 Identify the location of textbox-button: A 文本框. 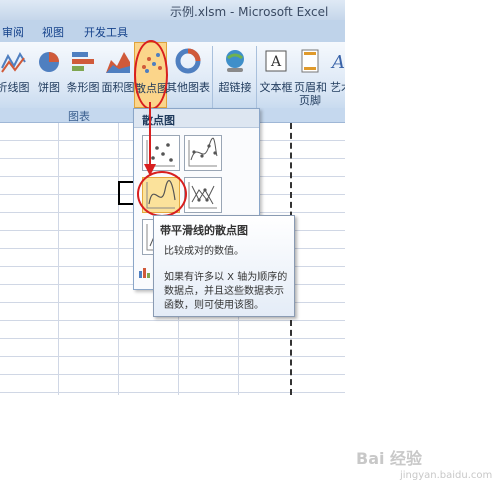
(276, 75).